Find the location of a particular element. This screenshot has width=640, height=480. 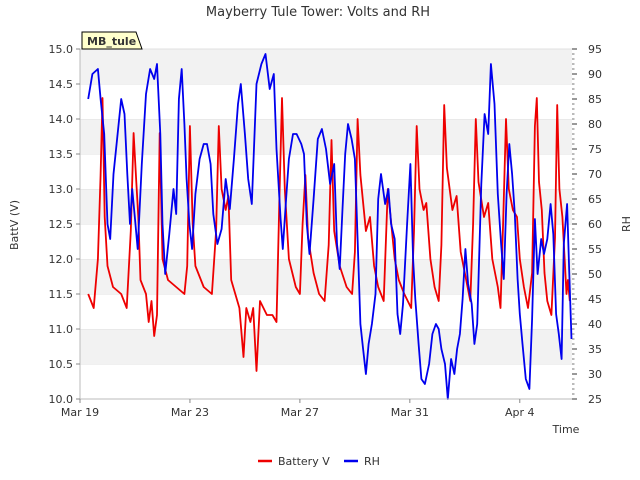

y-left-tick-label: 12.0 is located at coordinates (61, 259).